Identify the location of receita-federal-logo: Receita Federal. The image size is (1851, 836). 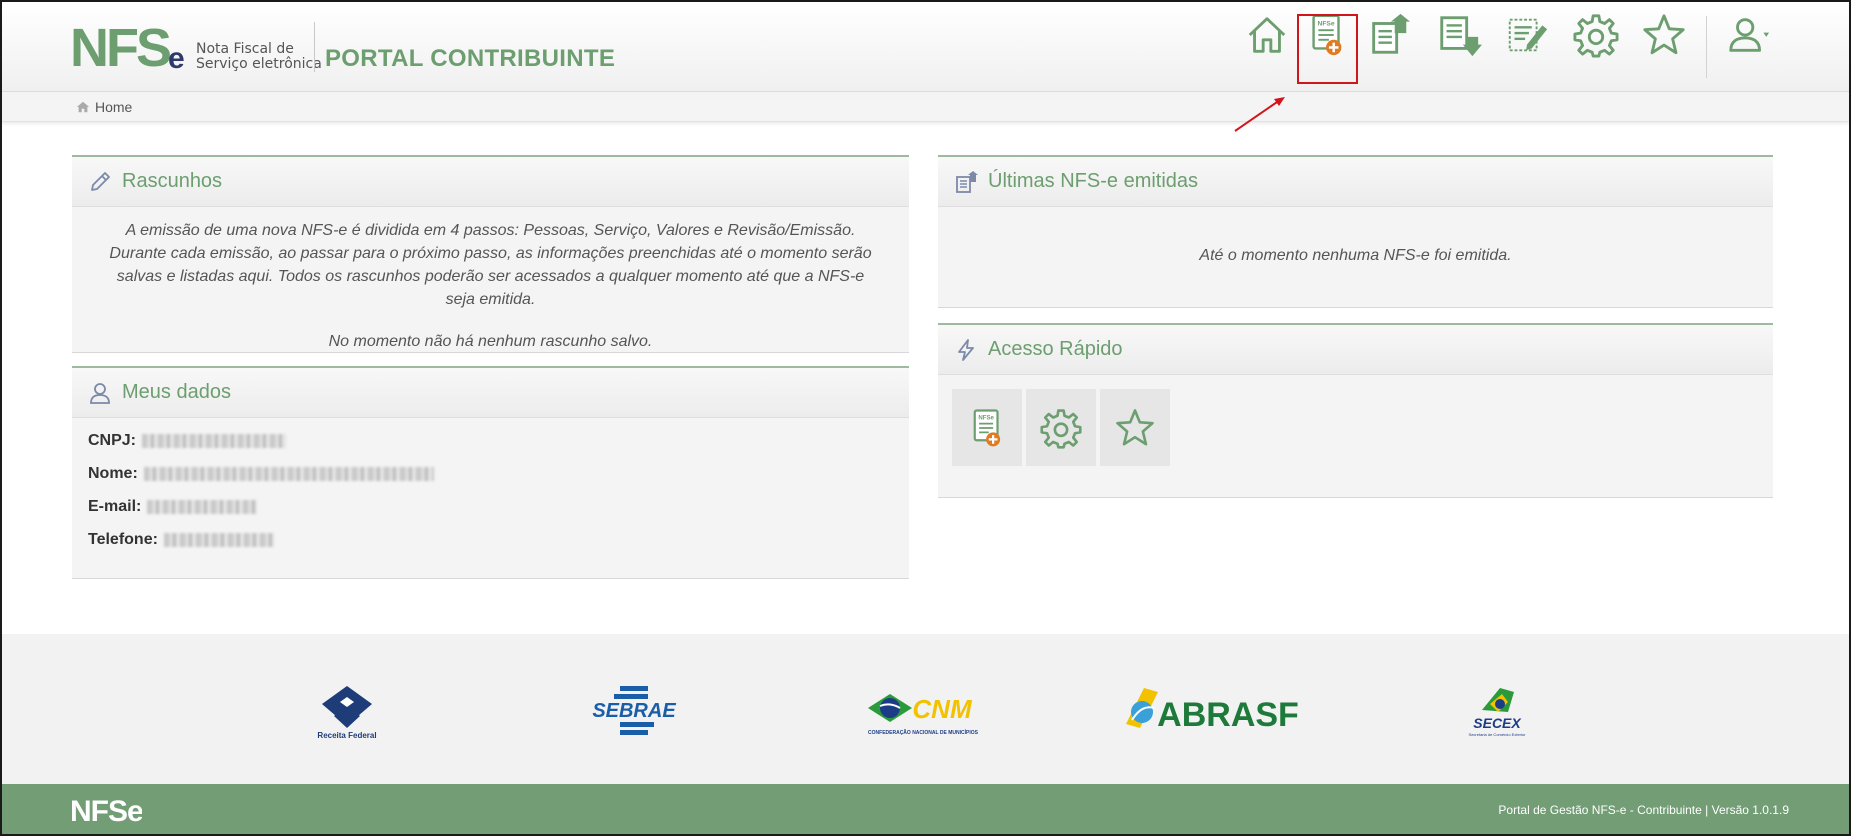
(347, 711).